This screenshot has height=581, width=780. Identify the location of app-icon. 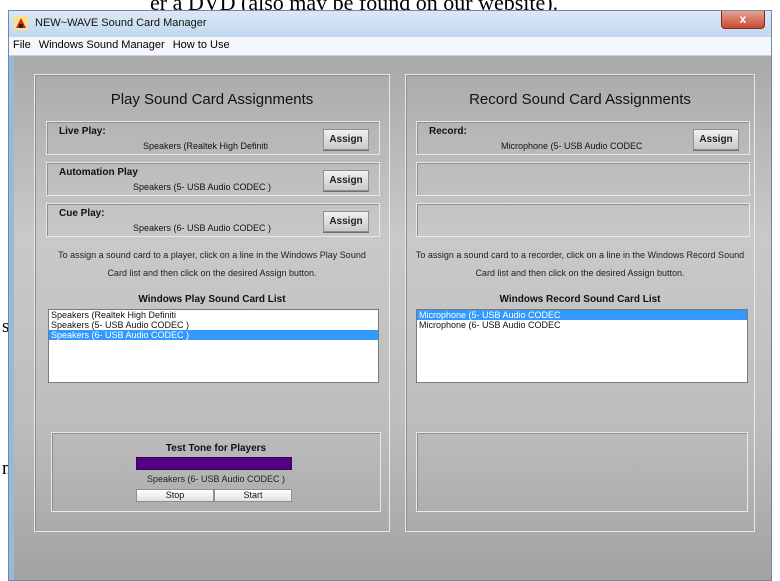
(21, 23).